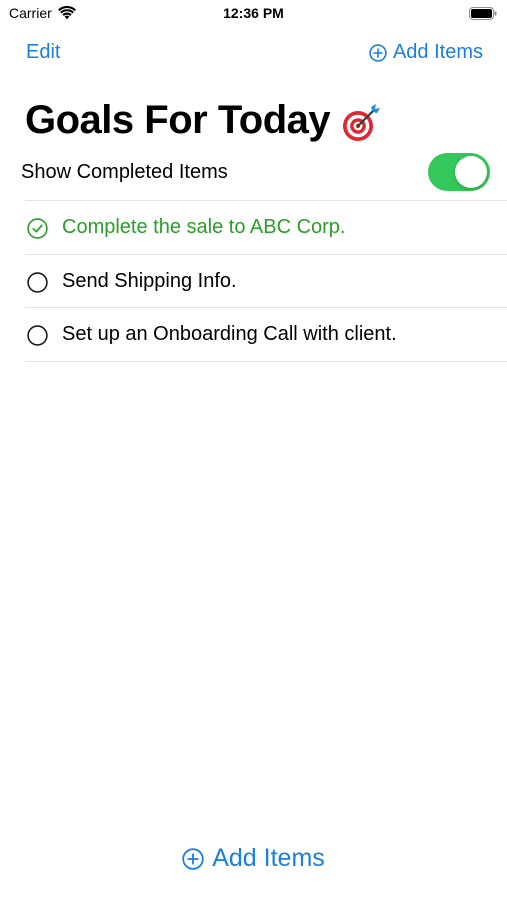  I want to click on battery-icon, so click(483, 13).